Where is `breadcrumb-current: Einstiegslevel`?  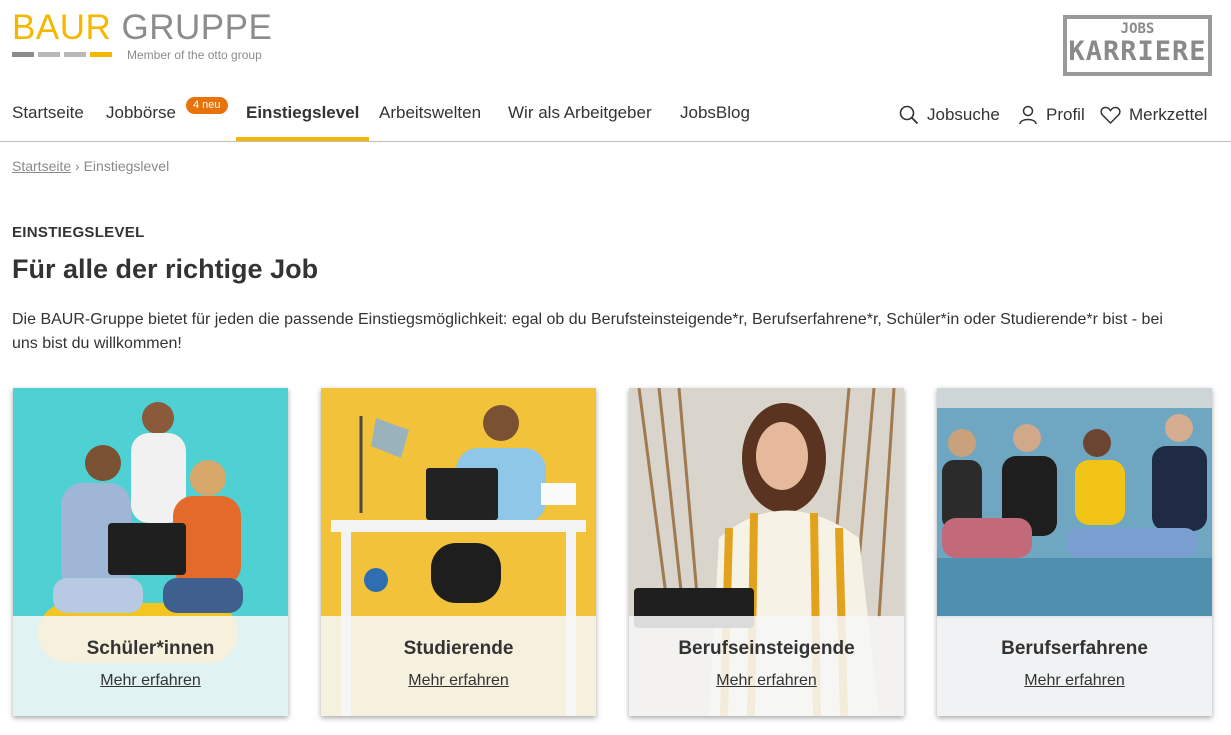
breadcrumb-current: Einstiegslevel is located at coordinates (126, 166).